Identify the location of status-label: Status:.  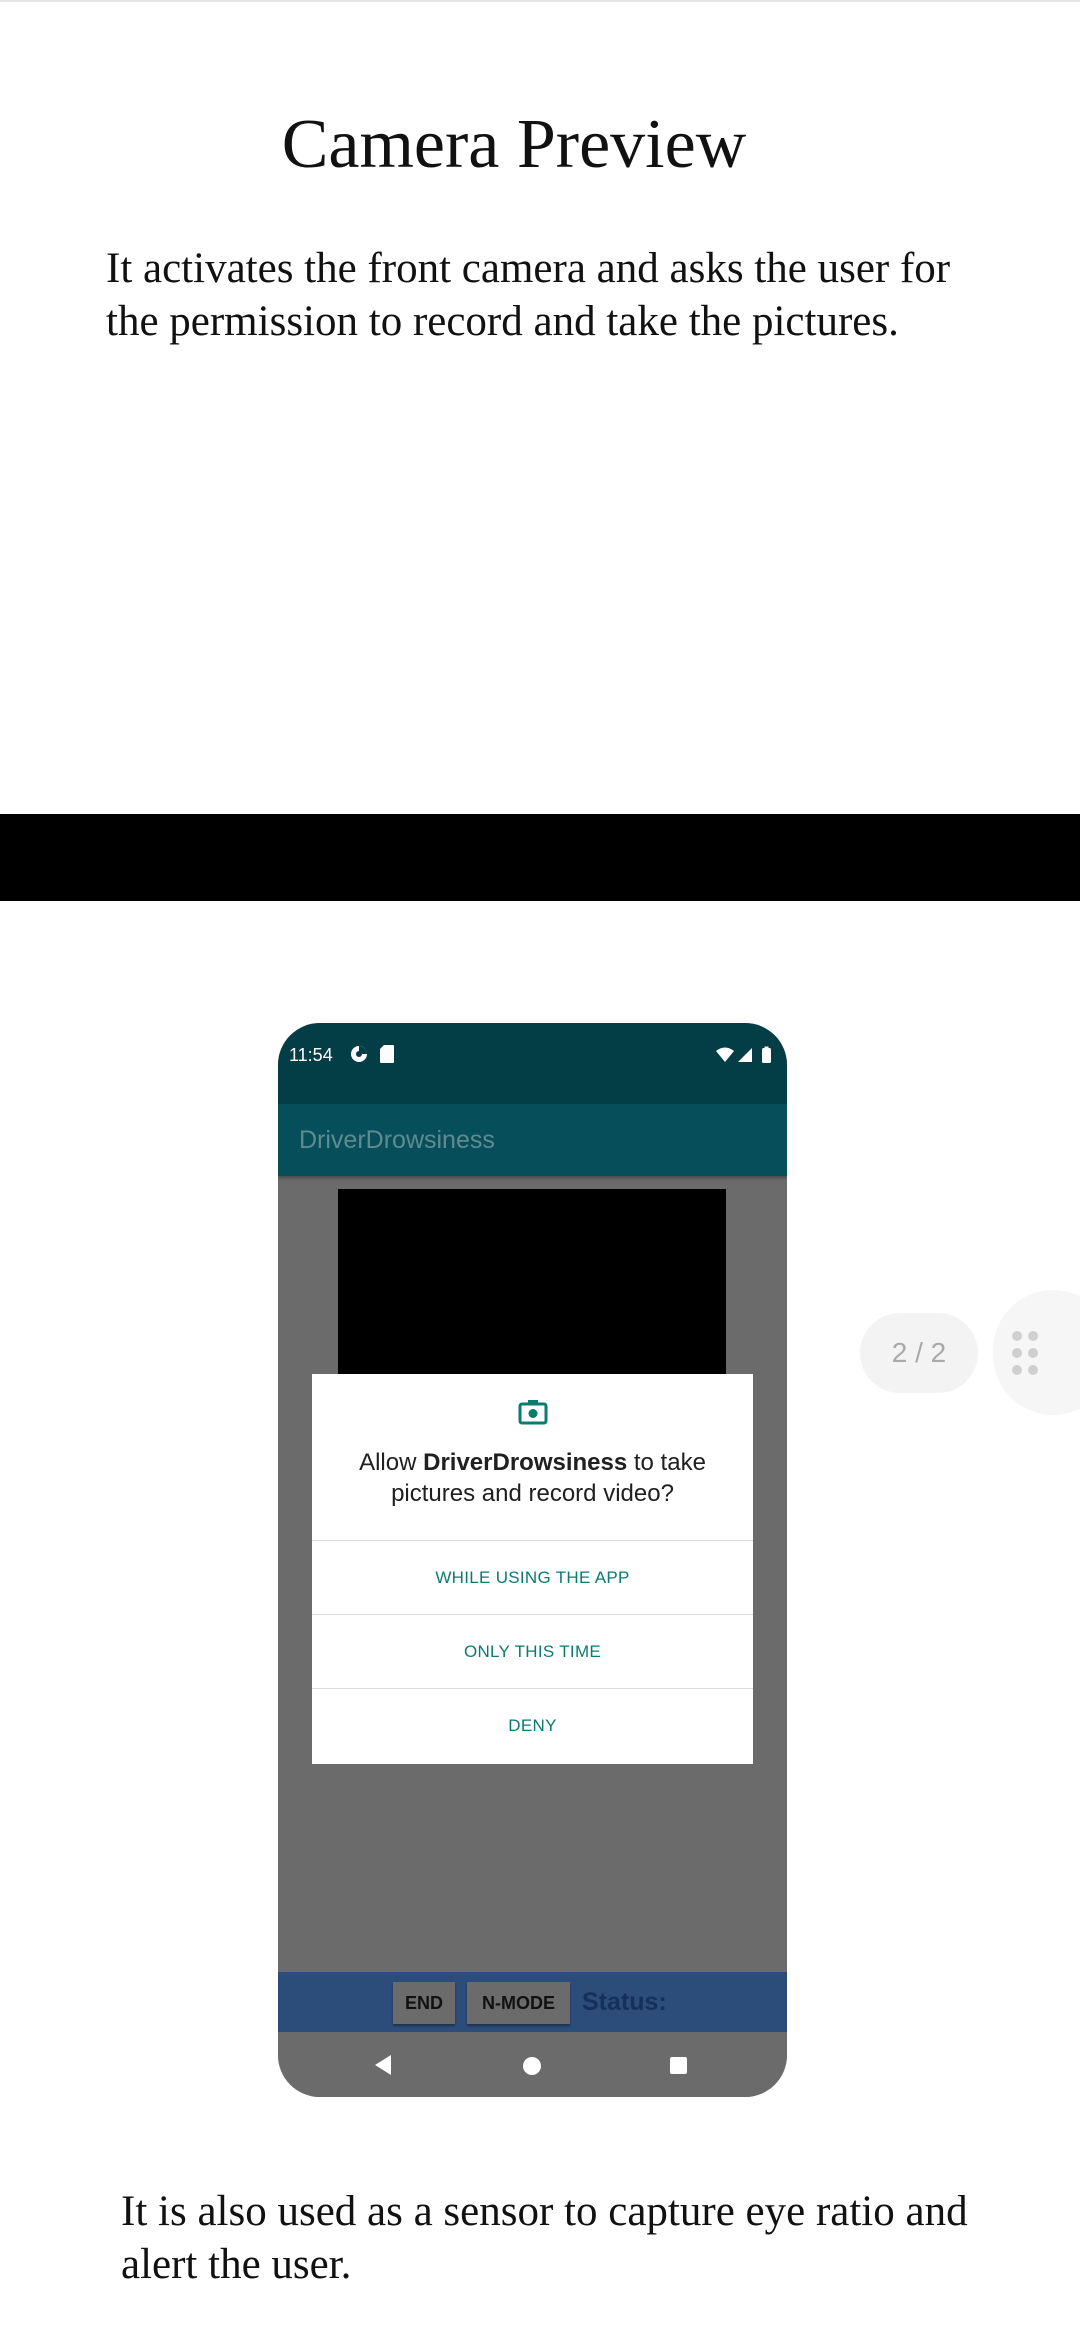
(624, 2002).